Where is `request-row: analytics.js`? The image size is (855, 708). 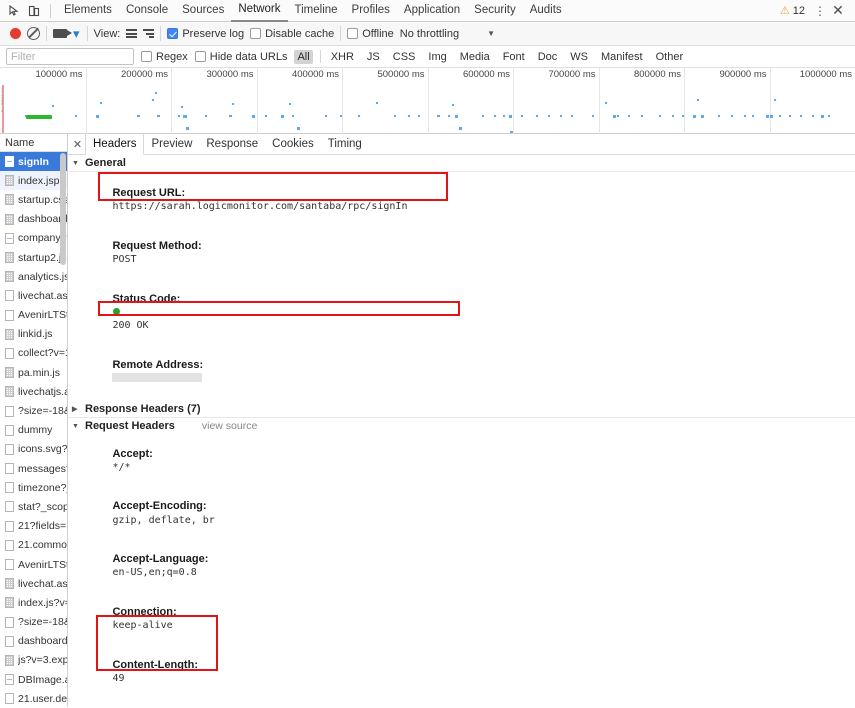 request-row: analytics.js is located at coordinates (33, 276).